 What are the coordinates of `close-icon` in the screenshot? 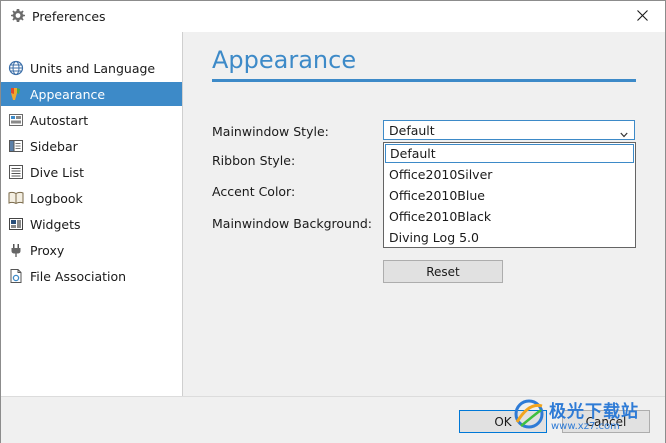 It's located at (642, 16).